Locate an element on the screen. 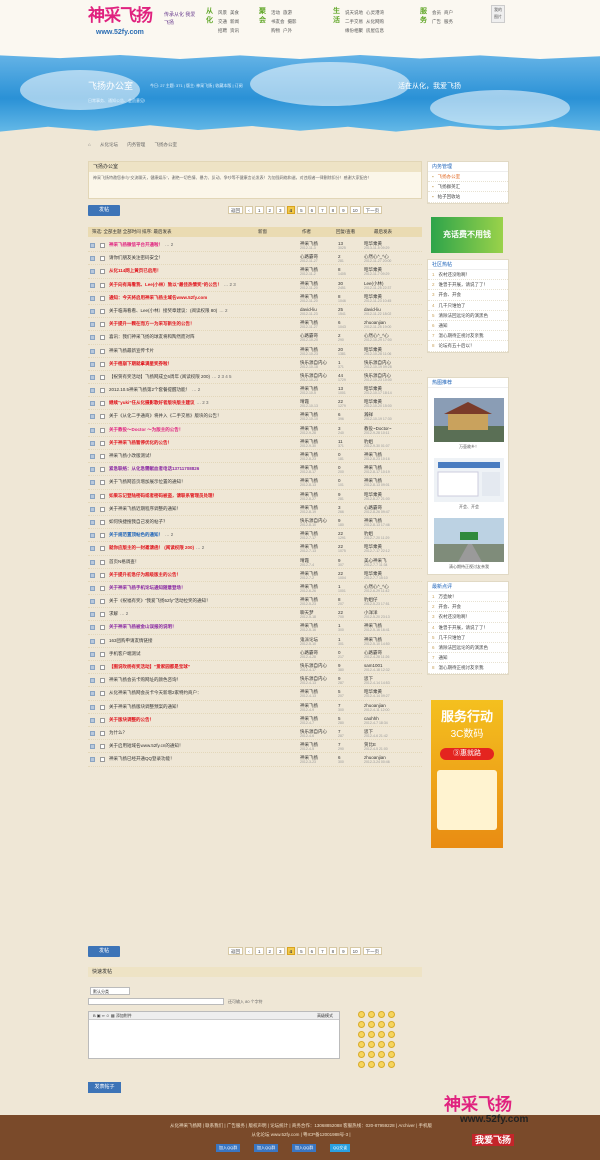 The height and width of the screenshot is (1160, 600). picture-thumb is located at coordinates (469, 420).